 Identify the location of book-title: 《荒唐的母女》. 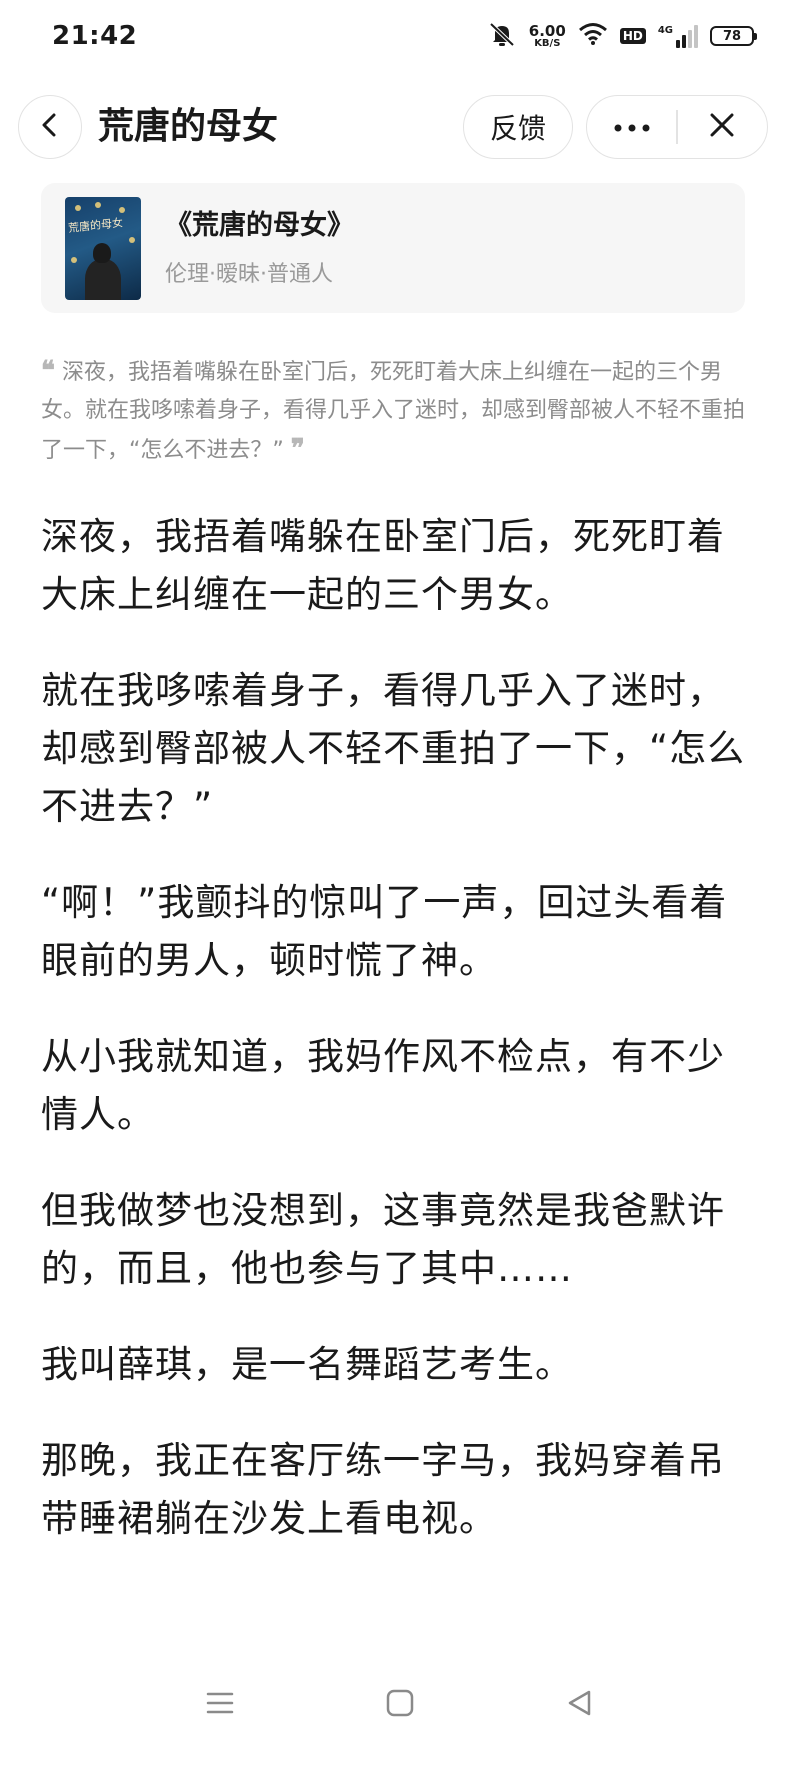
(259, 225).